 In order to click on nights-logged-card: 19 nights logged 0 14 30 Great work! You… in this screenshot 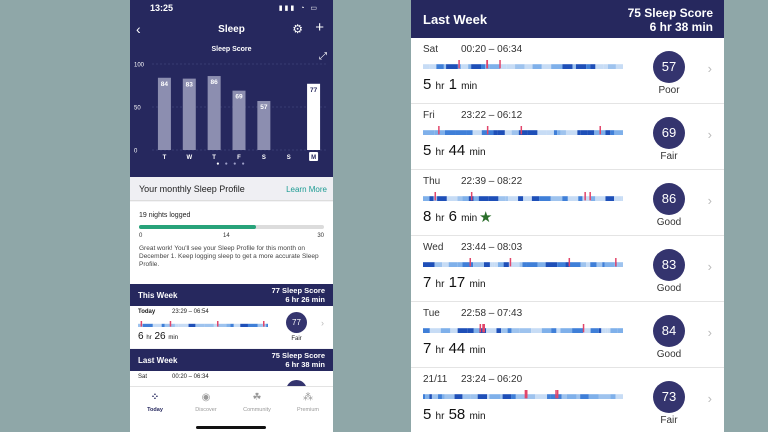, I will do `click(231, 243)`.